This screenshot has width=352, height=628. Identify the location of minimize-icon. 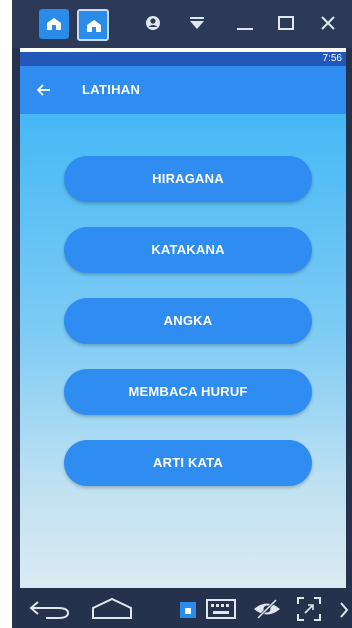
(245, 23).